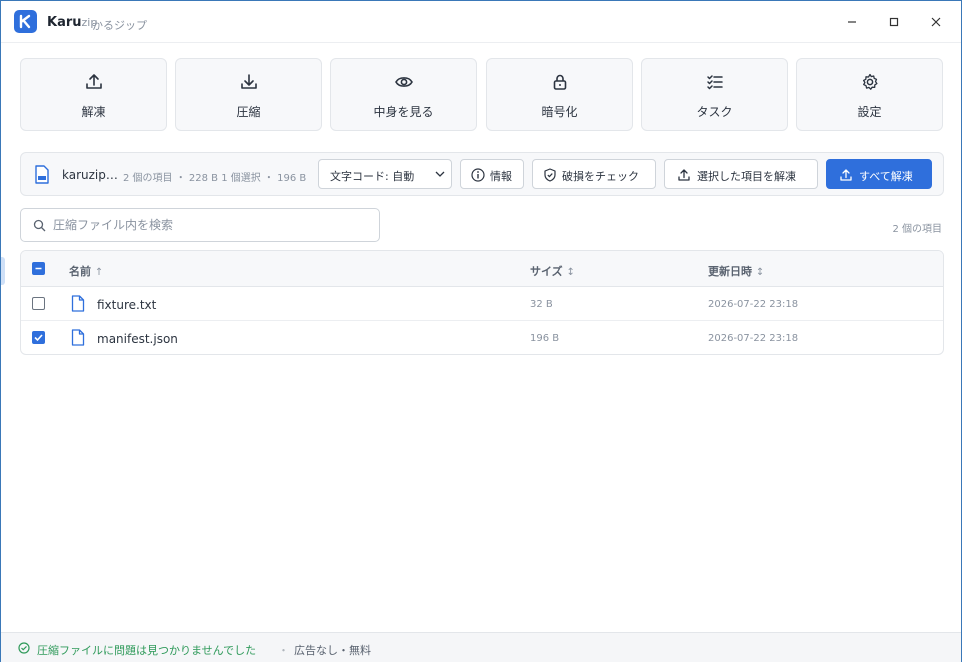 The width and height of the screenshot is (962, 662). What do you see at coordinates (24, 648) in the screenshot?
I see `check-circle-icon` at bounding box center [24, 648].